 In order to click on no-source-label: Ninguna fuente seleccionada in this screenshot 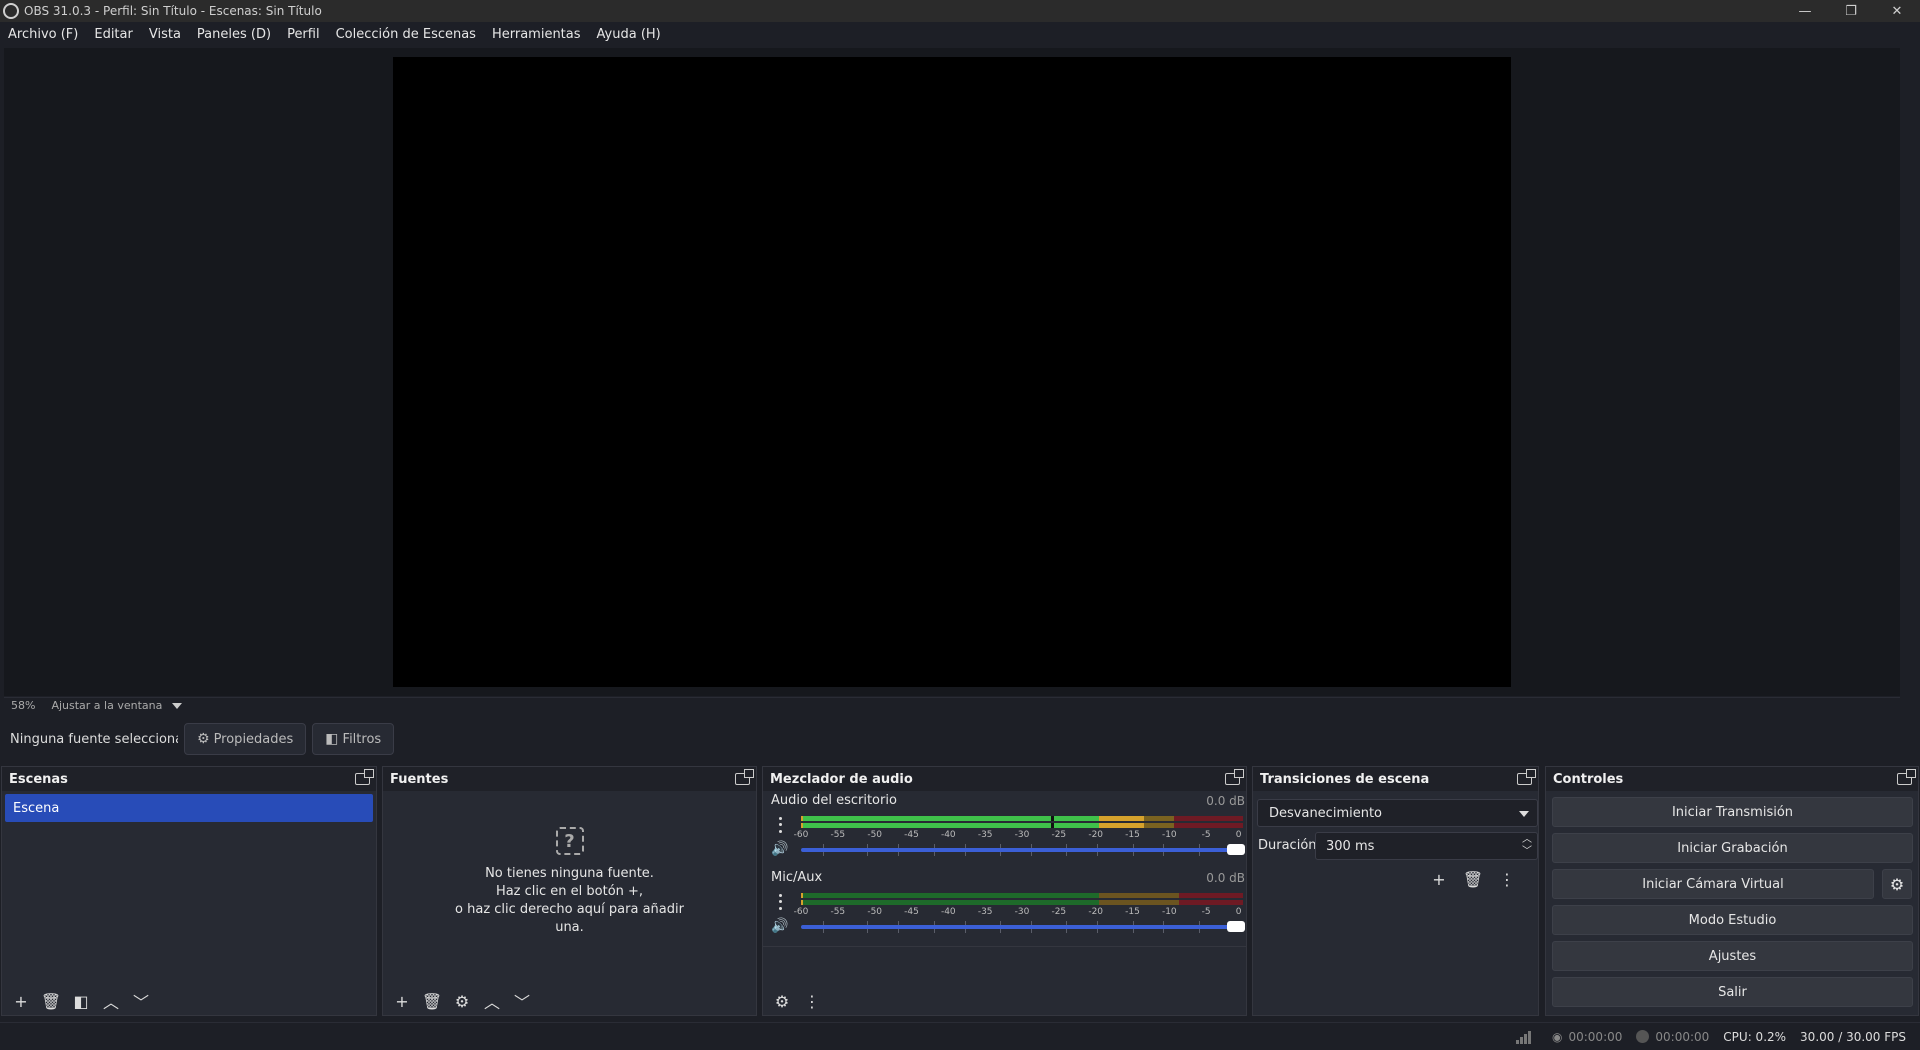, I will do `click(94, 739)`.